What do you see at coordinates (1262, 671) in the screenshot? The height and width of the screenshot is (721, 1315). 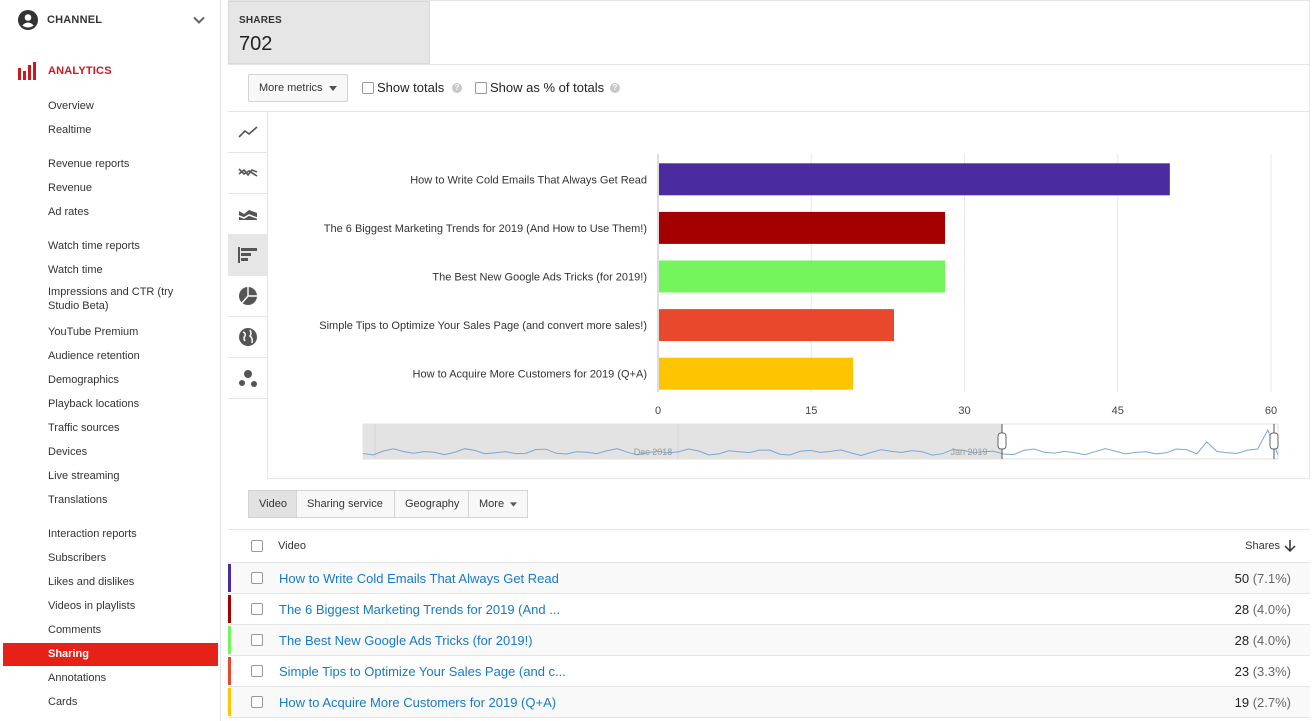 I see `shares-value: 23 (3.3%)` at bounding box center [1262, 671].